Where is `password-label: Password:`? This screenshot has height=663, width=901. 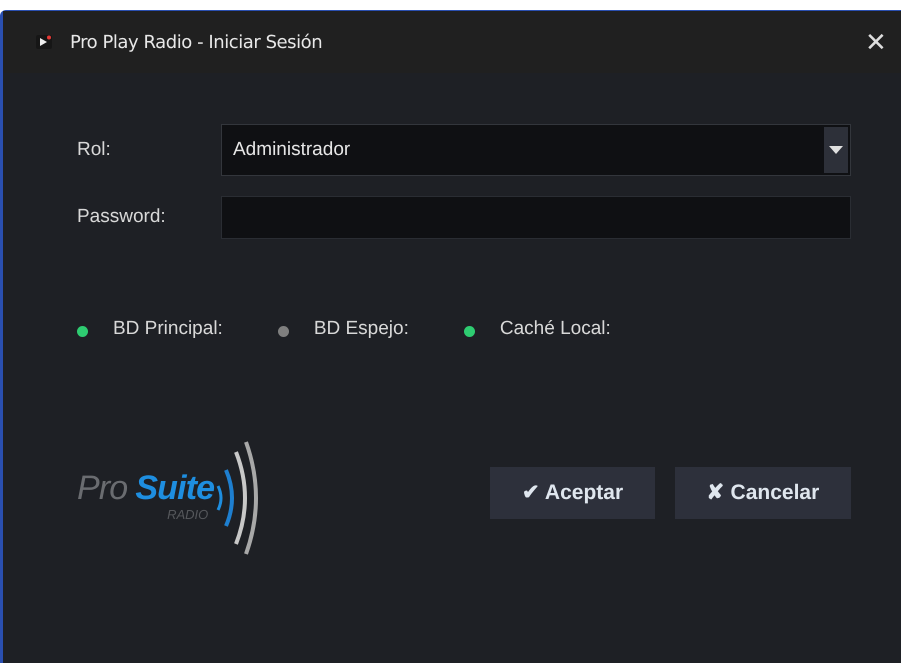
password-label: Password: is located at coordinates (122, 217).